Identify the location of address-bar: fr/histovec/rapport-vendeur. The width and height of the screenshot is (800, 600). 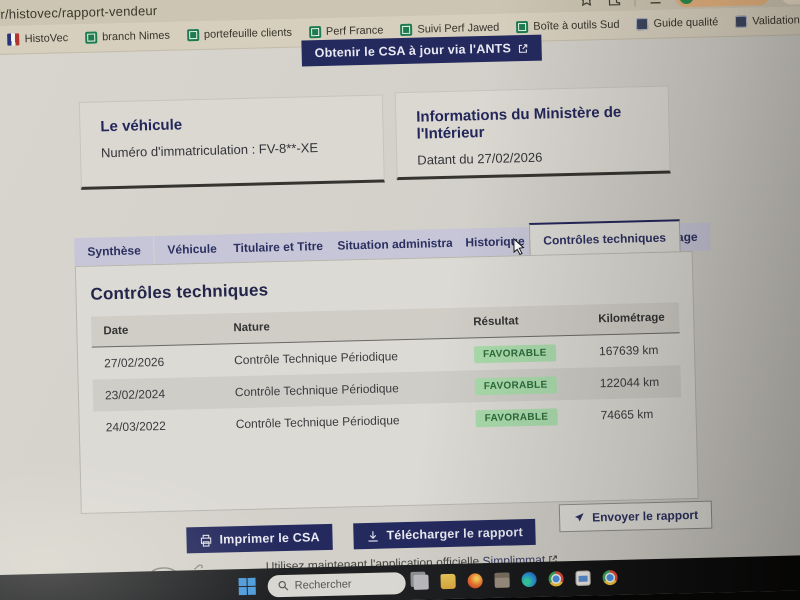
(79, 12).